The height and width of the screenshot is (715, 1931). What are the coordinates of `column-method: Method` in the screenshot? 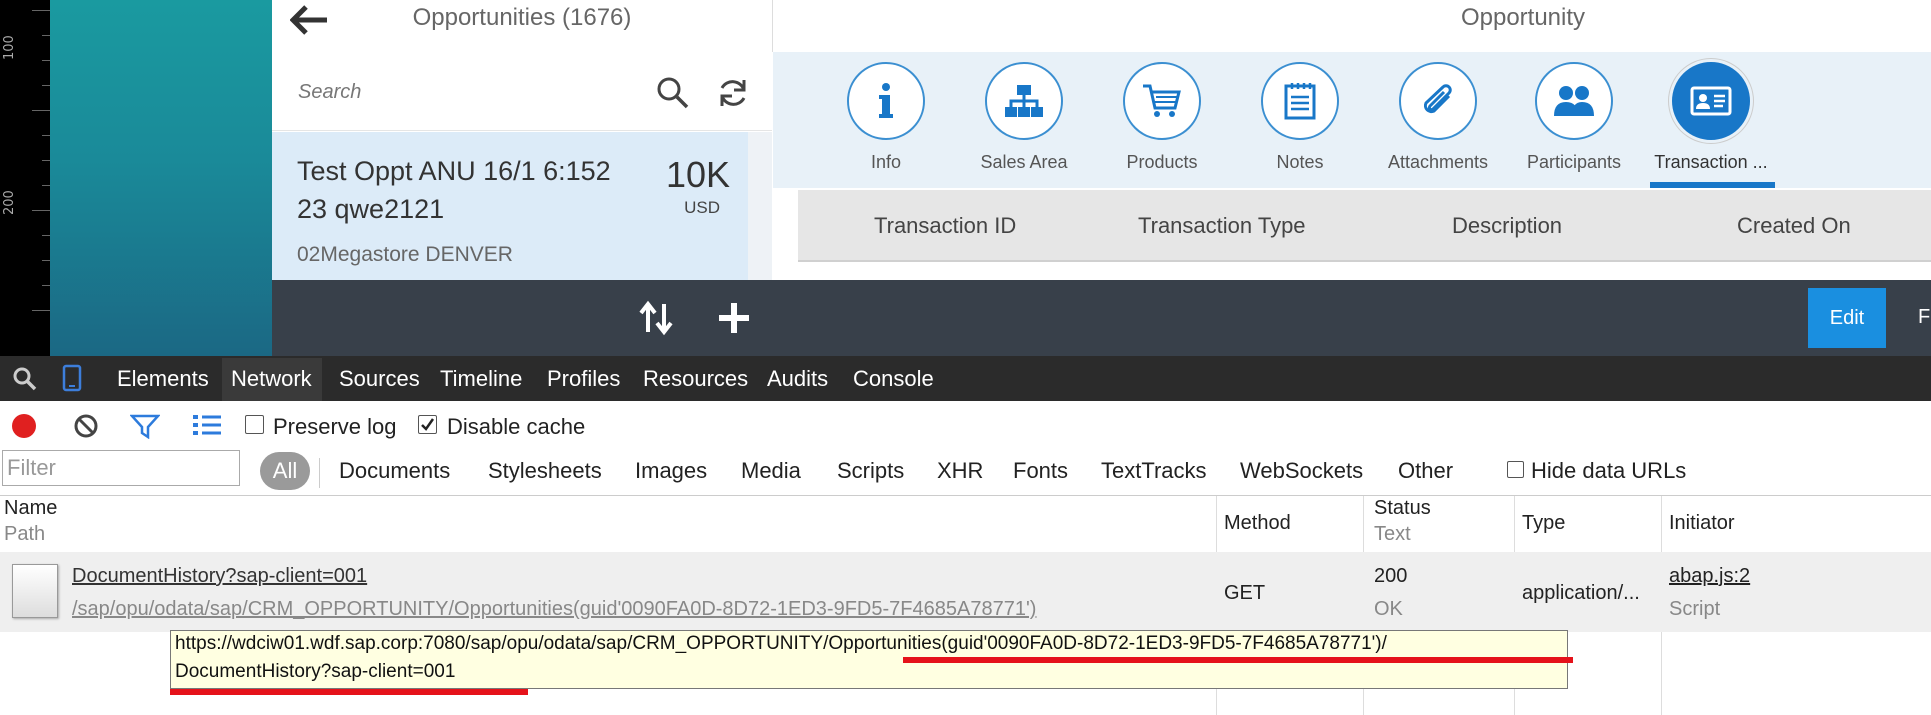 It's located at (1257, 523).